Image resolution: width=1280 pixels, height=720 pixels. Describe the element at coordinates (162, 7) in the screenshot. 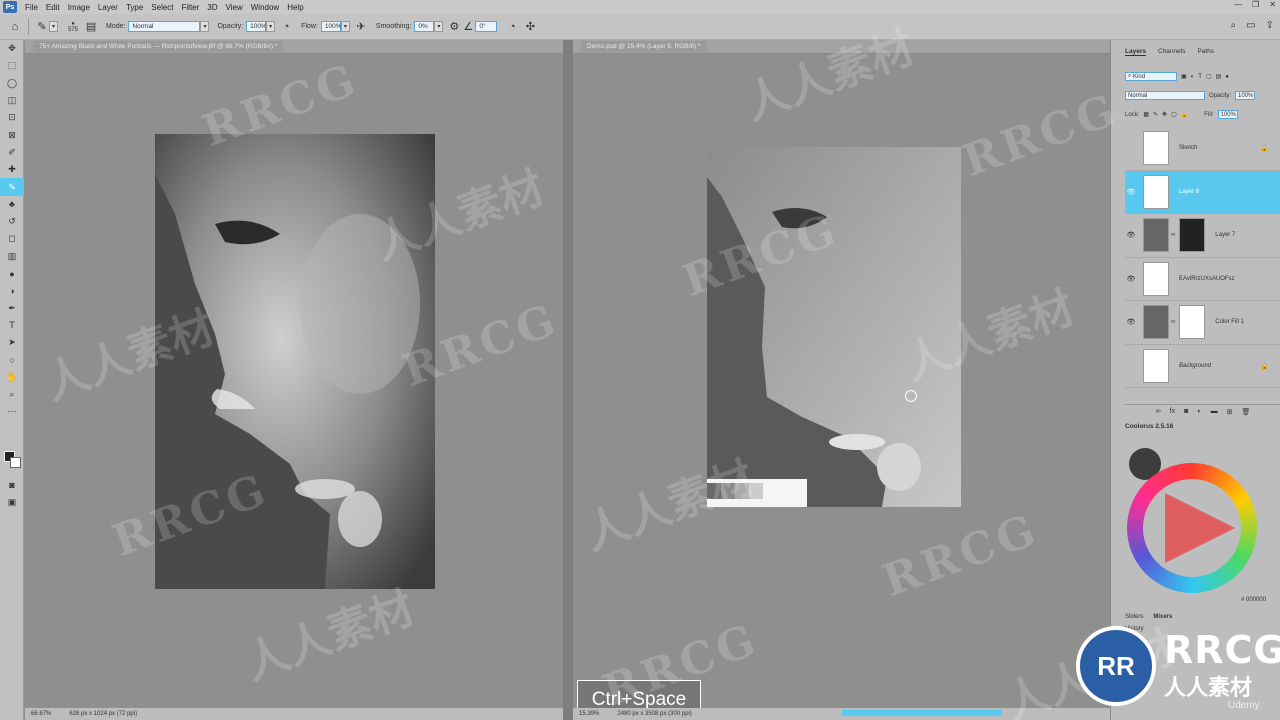

I see `menu-select: Select` at that location.